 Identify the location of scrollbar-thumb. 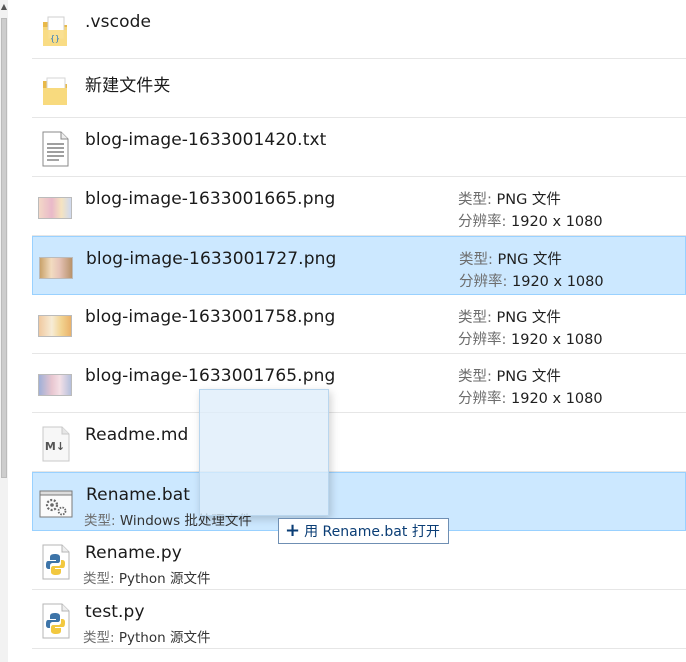
(4, 248).